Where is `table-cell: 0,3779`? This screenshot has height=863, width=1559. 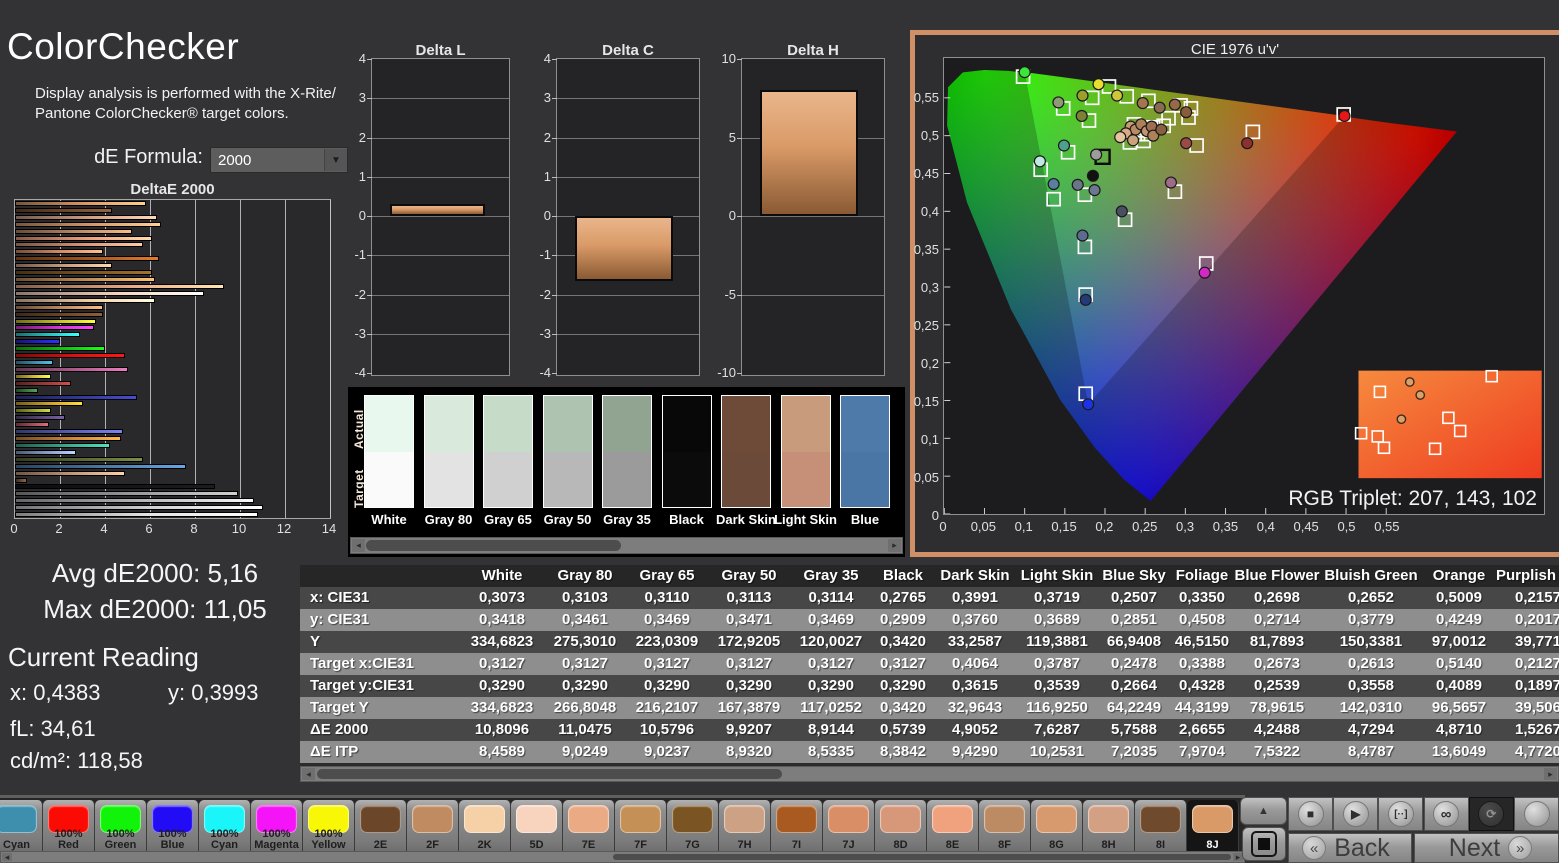 table-cell: 0,3779 is located at coordinates (1371, 620).